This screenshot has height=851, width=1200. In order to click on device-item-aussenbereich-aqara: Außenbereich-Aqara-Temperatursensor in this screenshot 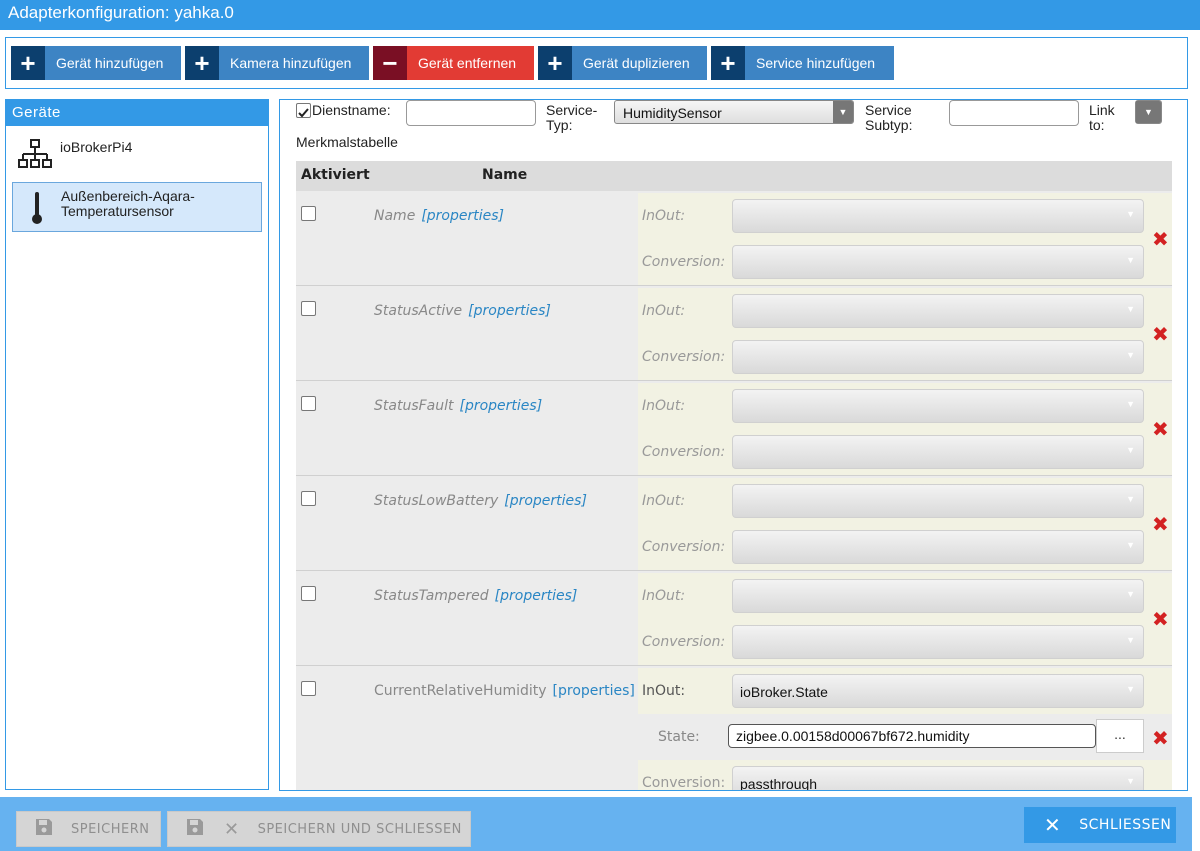, I will do `click(137, 207)`.